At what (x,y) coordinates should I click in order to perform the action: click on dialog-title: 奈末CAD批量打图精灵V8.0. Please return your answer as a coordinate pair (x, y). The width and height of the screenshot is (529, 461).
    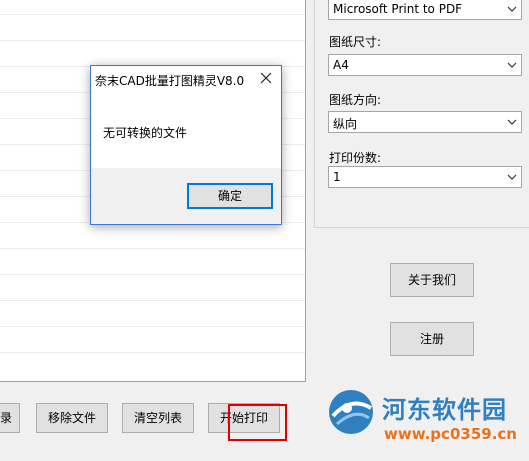
    Looking at the image, I should click on (170, 81).